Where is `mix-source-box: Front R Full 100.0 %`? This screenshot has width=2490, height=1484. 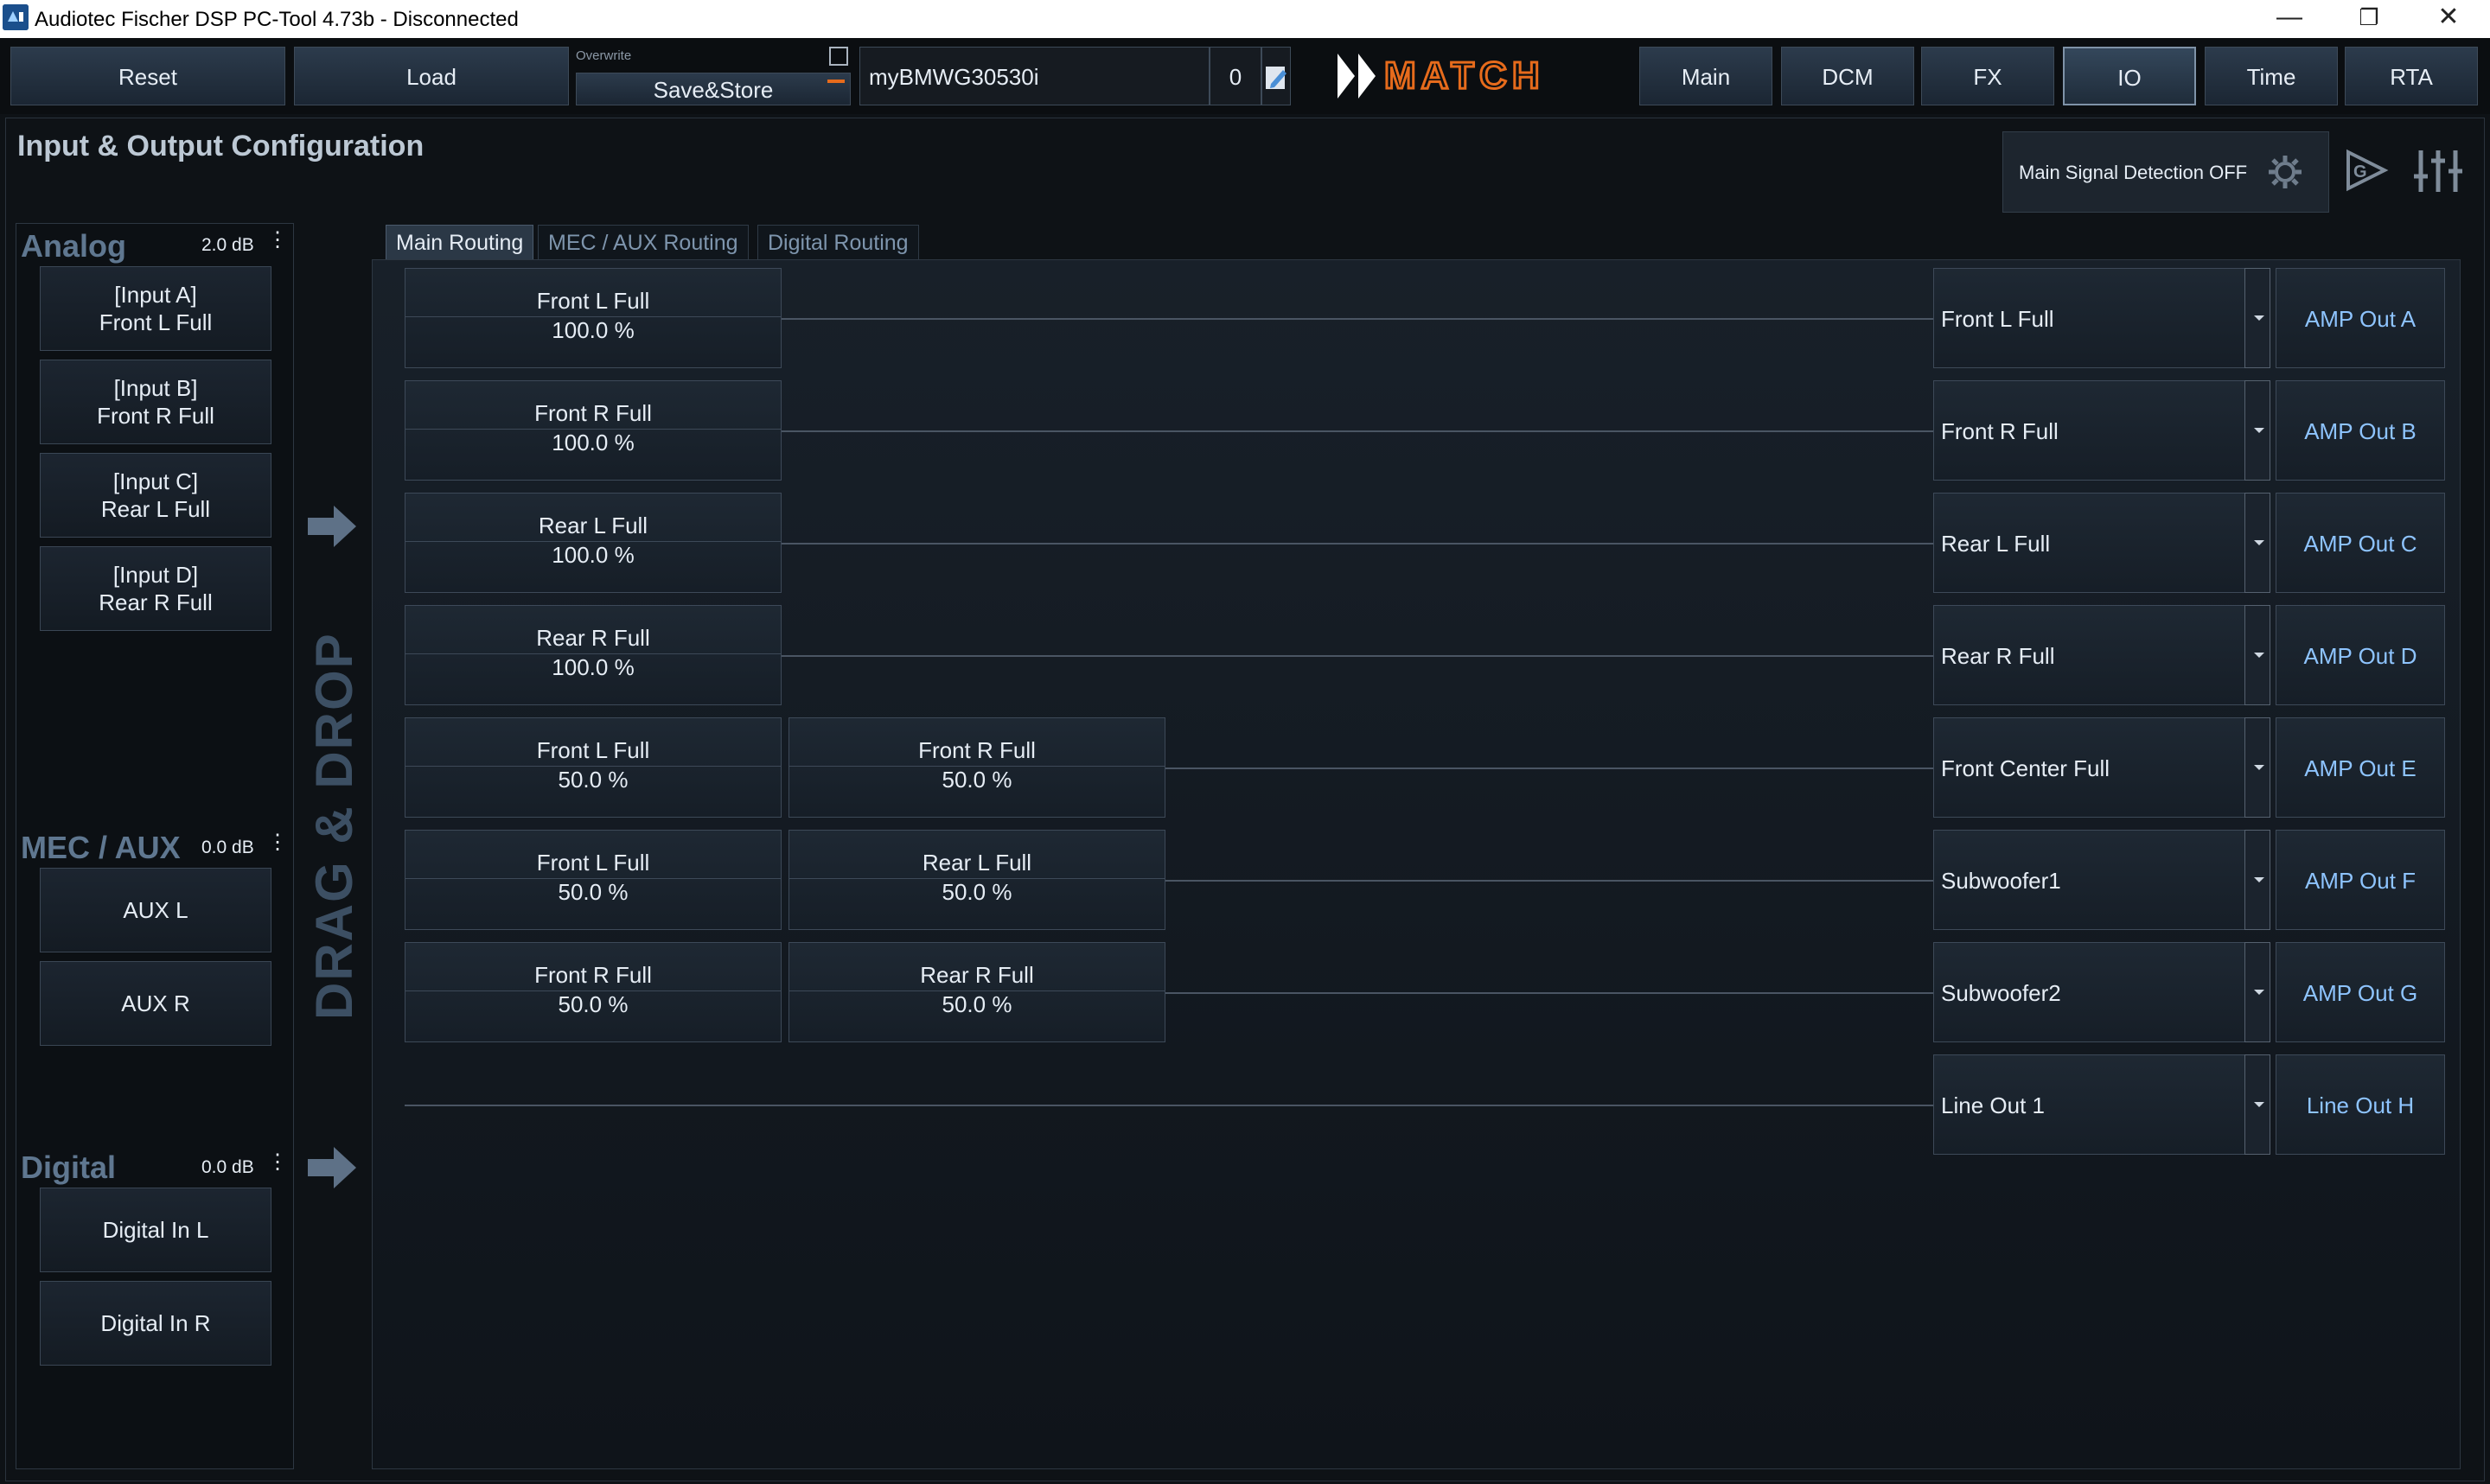 mix-source-box: Front R Full 100.0 % is located at coordinates (593, 430).